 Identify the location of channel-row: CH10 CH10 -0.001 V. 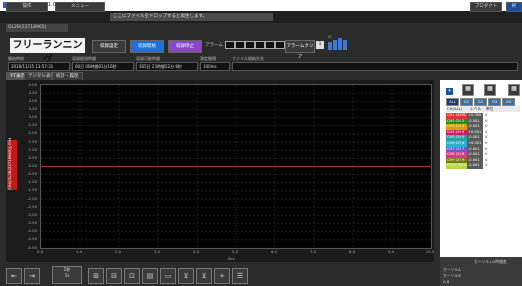
(483, 166).